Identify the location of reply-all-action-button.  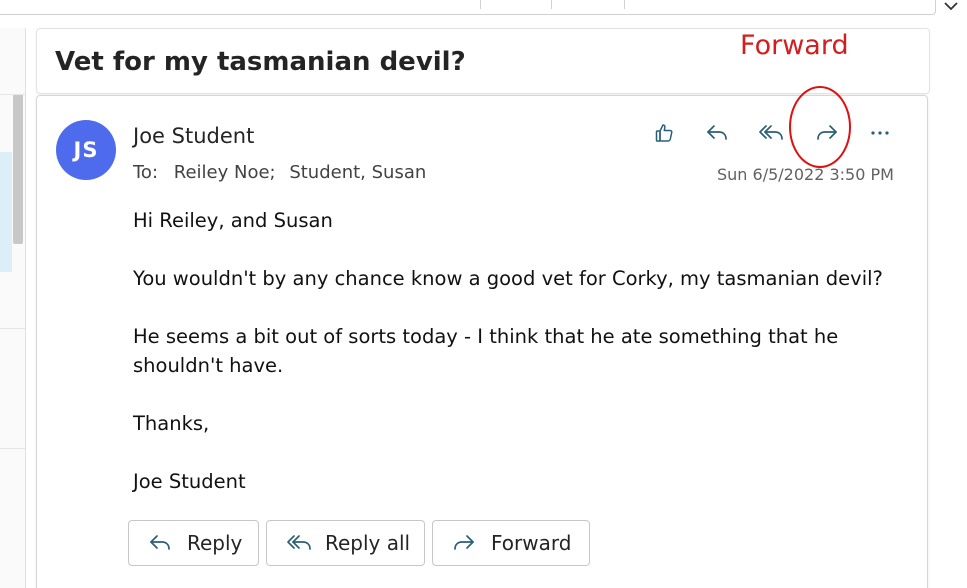
(771, 133).